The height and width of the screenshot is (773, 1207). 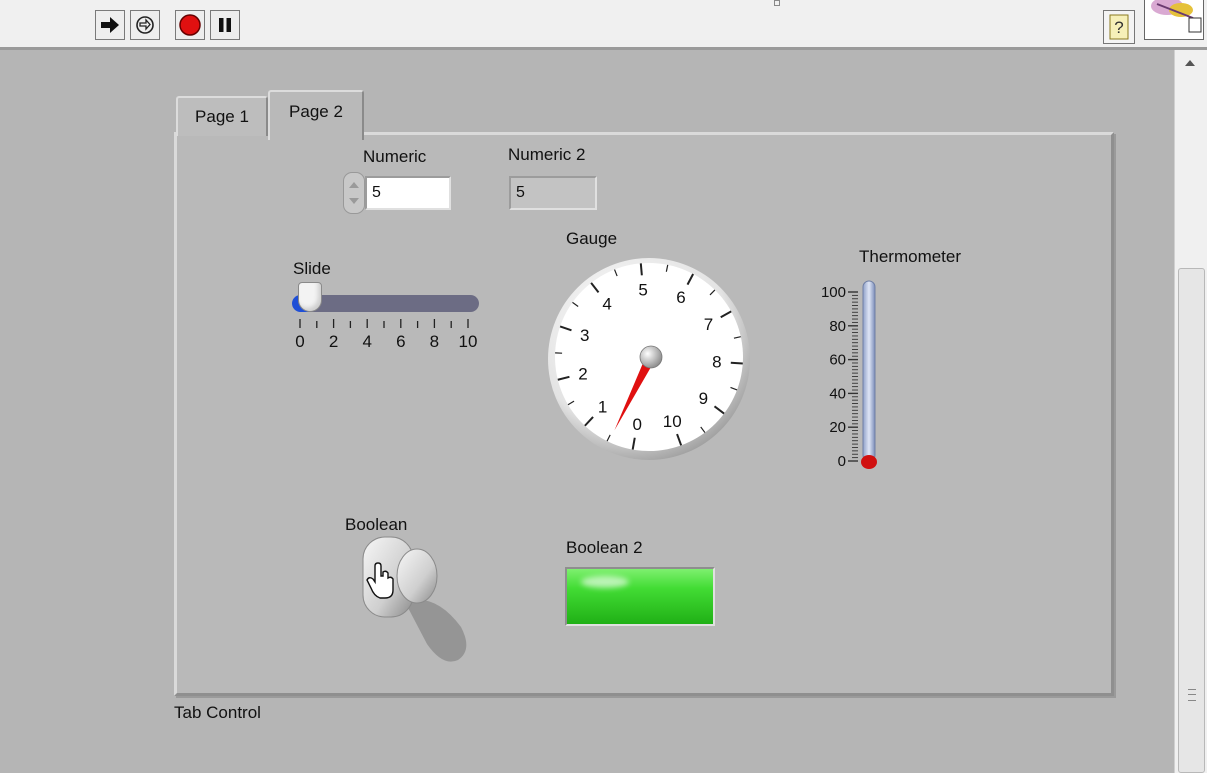 What do you see at coordinates (354, 193) in the screenshot?
I see `increment-decrement-icon` at bounding box center [354, 193].